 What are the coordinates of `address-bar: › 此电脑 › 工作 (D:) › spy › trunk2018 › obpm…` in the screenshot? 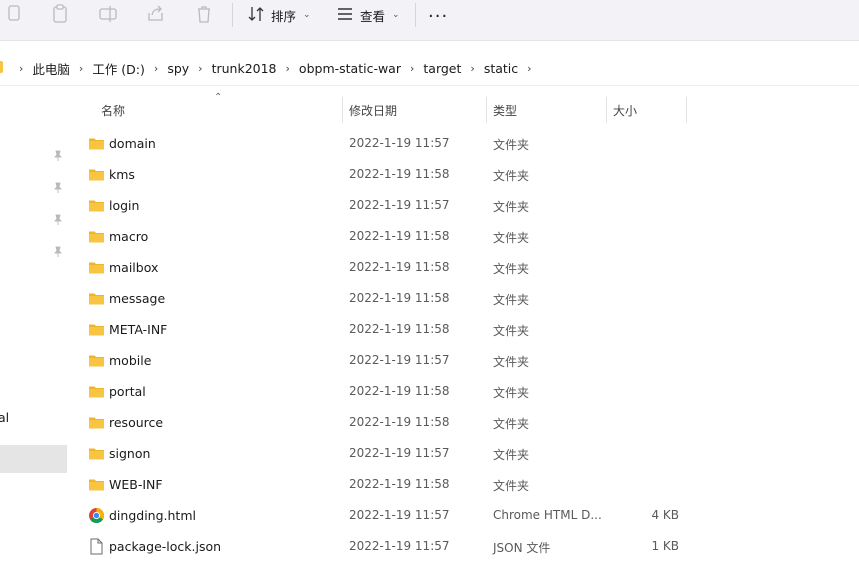 It's located at (429, 68).